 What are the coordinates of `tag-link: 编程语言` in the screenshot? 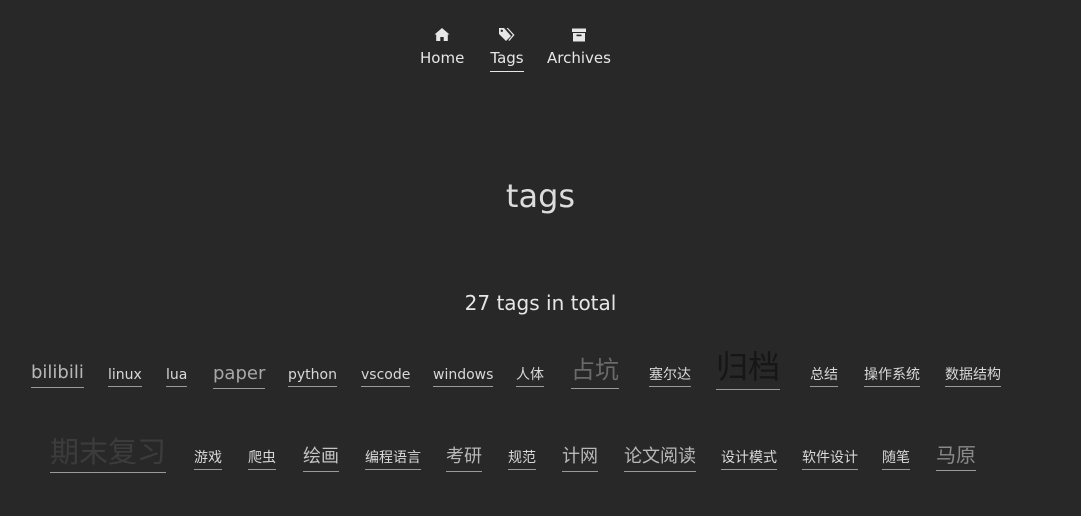 It's located at (393, 460).